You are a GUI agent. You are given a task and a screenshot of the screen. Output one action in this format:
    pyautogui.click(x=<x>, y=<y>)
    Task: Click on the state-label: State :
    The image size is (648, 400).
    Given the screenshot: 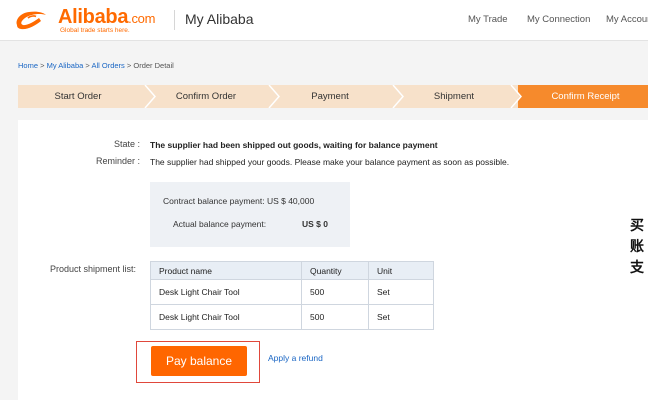 What is the action you would take?
    pyautogui.click(x=126, y=144)
    